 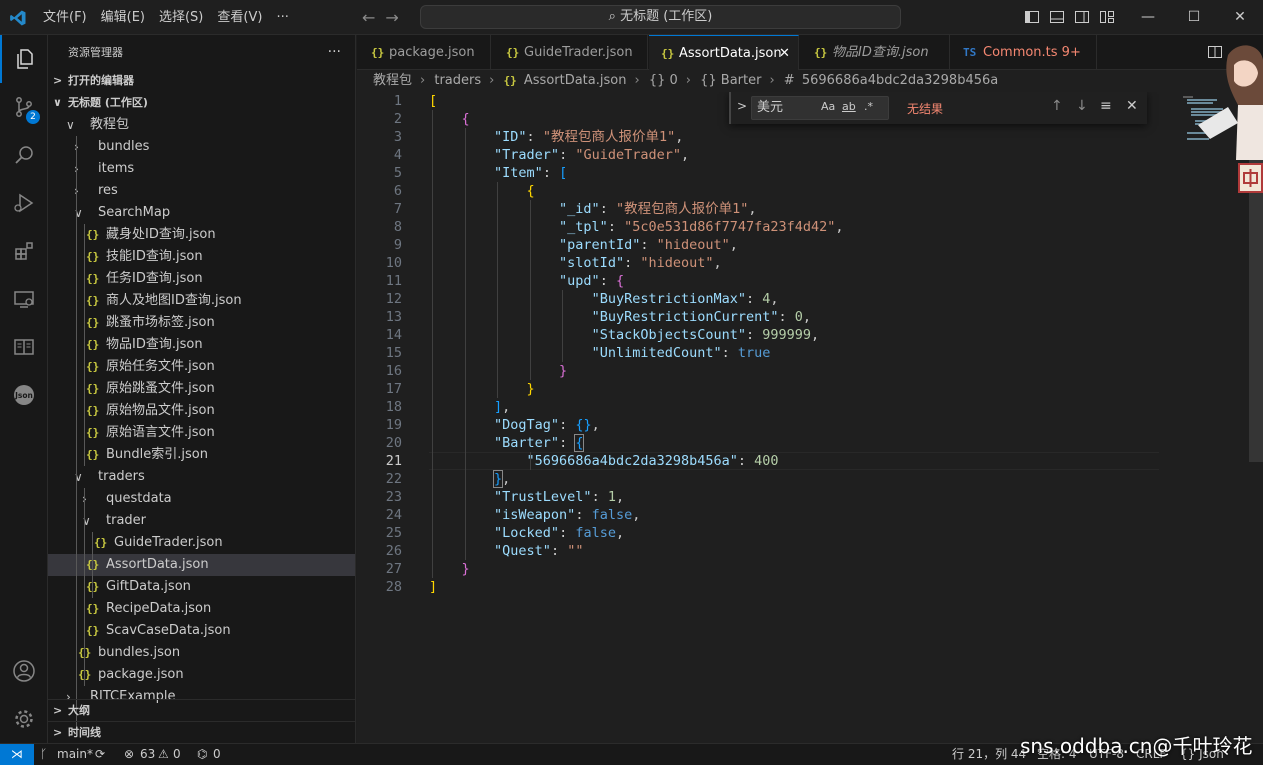 I want to click on remote-explorer-activity, so click(x=24, y=299).